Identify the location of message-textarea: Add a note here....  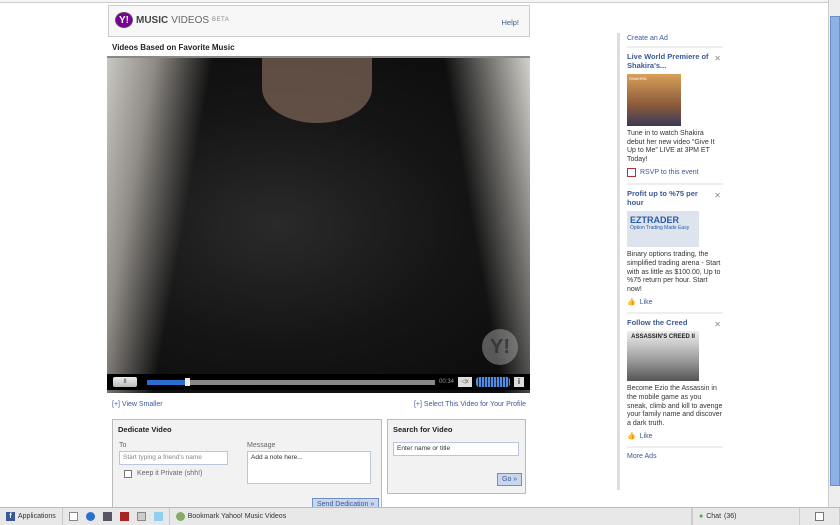
(309, 467).